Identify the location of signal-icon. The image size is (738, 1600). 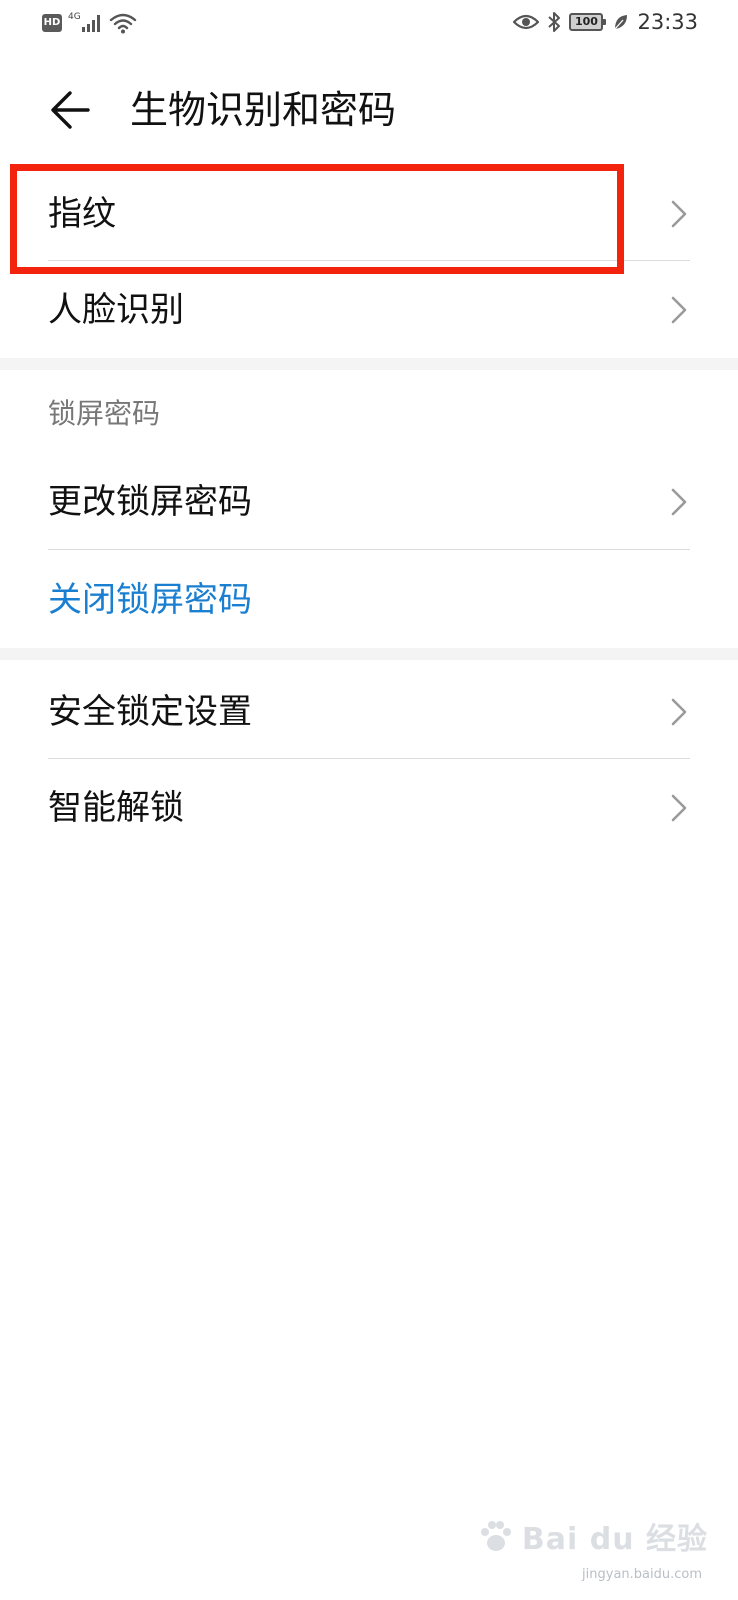
(90, 23).